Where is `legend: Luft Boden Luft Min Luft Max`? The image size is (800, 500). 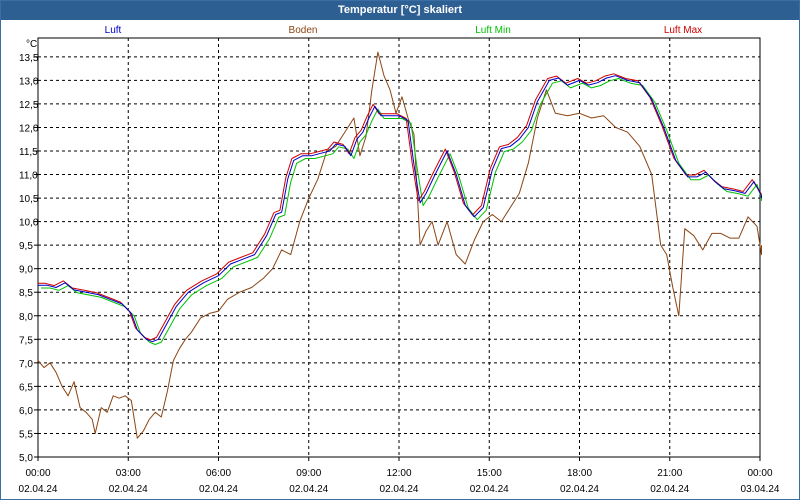 legend: Luft Boden Luft Min Luft Max is located at coordinates (404, 30).